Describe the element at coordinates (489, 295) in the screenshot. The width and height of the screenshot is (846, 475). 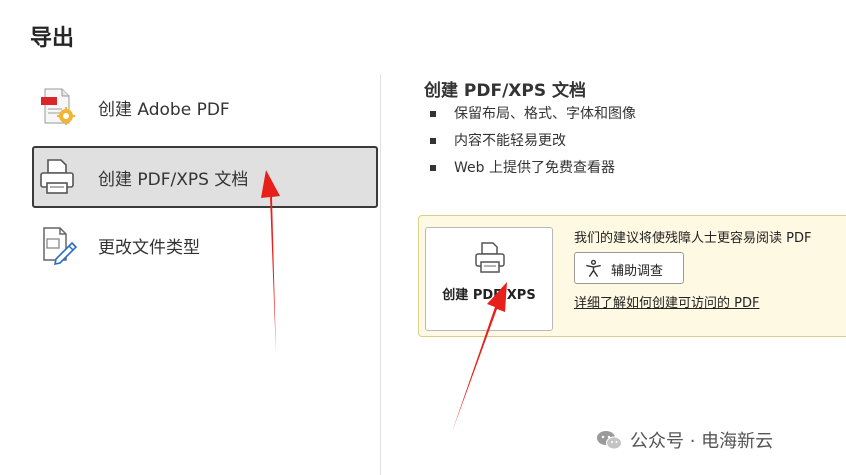
I see `create-button-label: 创建 PDF/XPS` at that location.